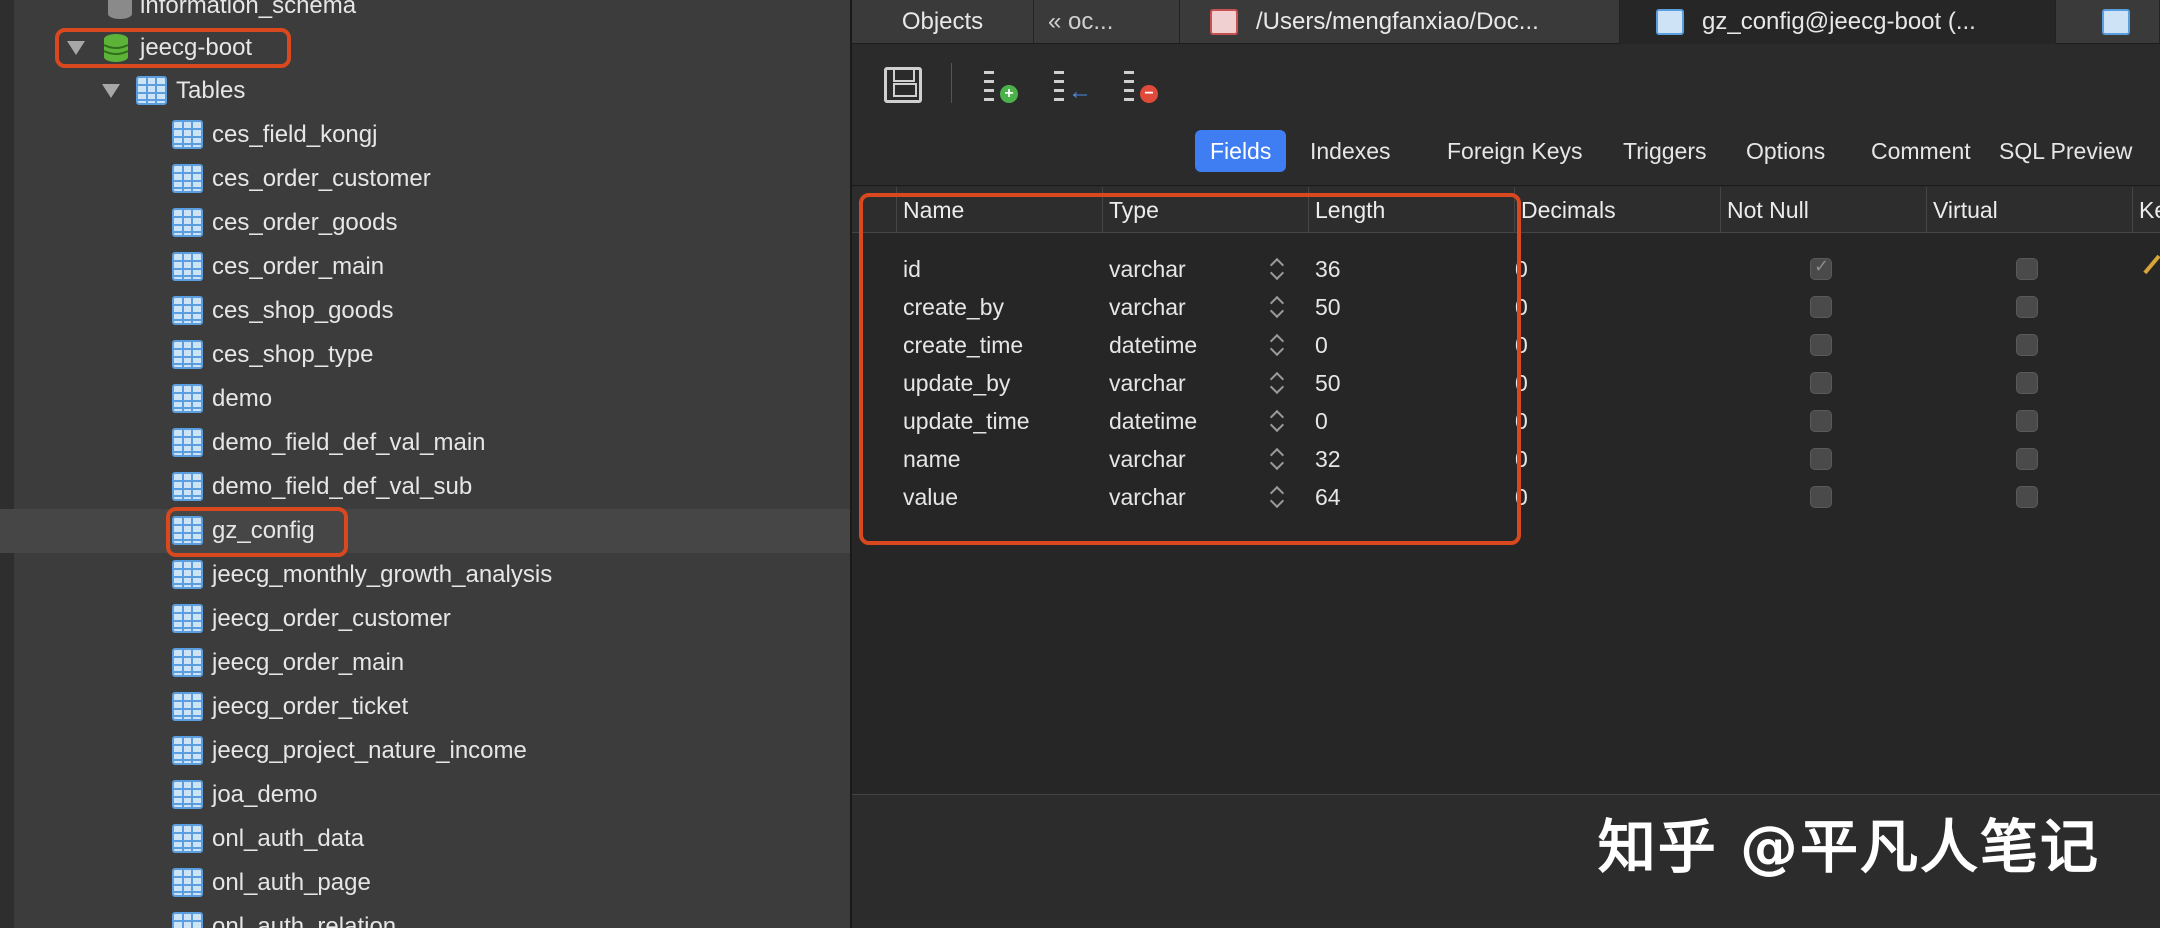 The image size is (2160, 928). What do you see at coordinates (293, 354) in the screenshot?
I see `table-name: ces_shop_type` at bounding box center [293, 354].